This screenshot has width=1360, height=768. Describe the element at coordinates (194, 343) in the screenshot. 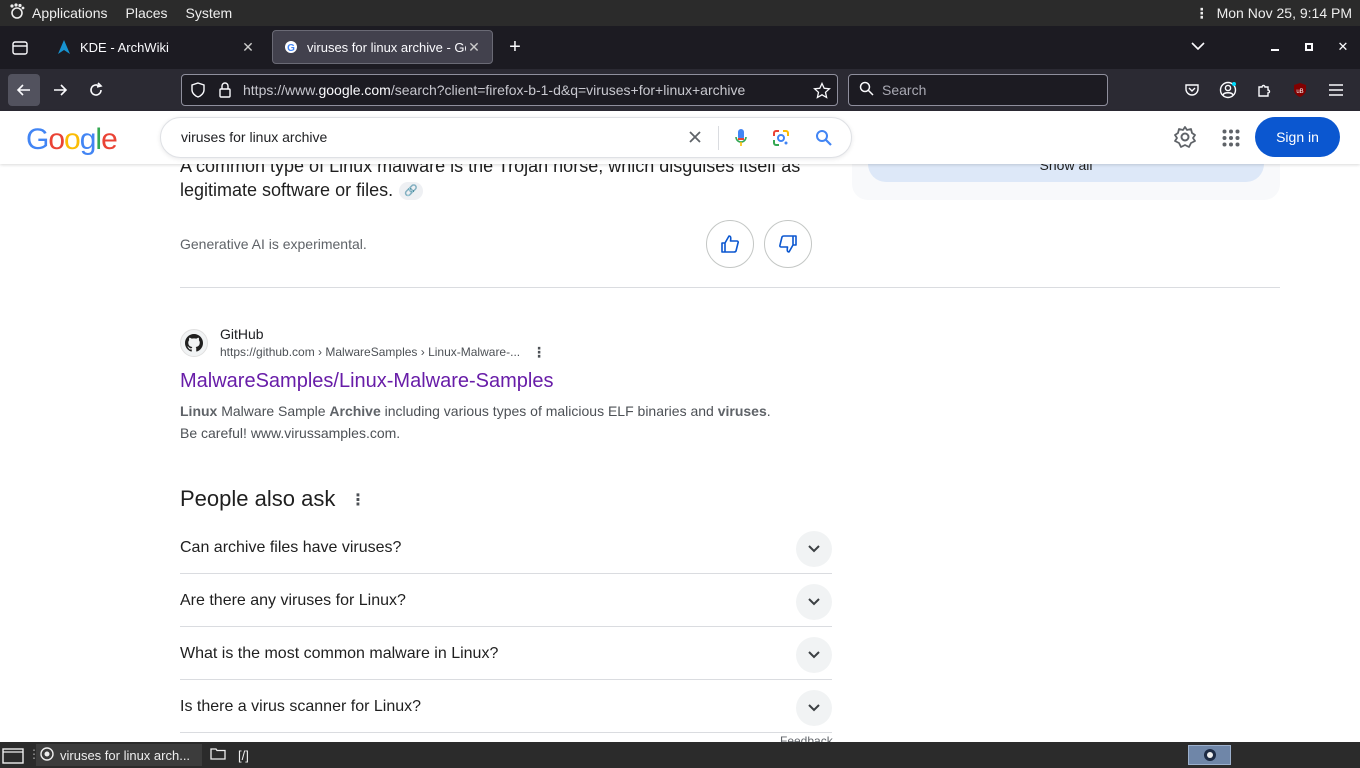

I see `github-icon` at that location.